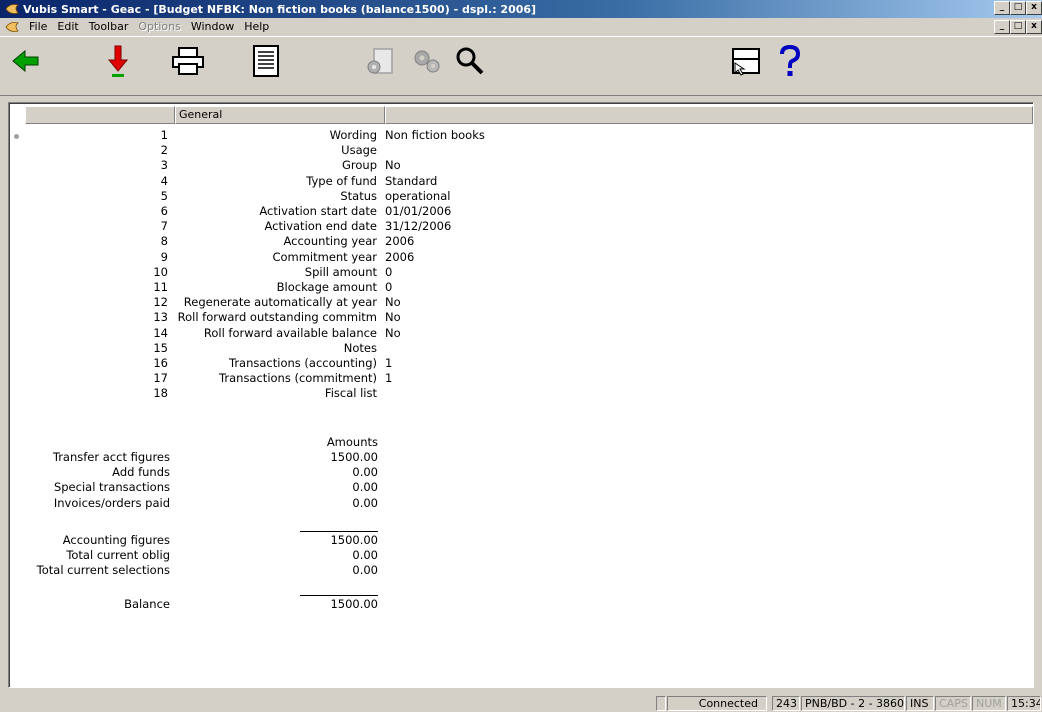  I want to click on status-count: 243, so click(786, 703).